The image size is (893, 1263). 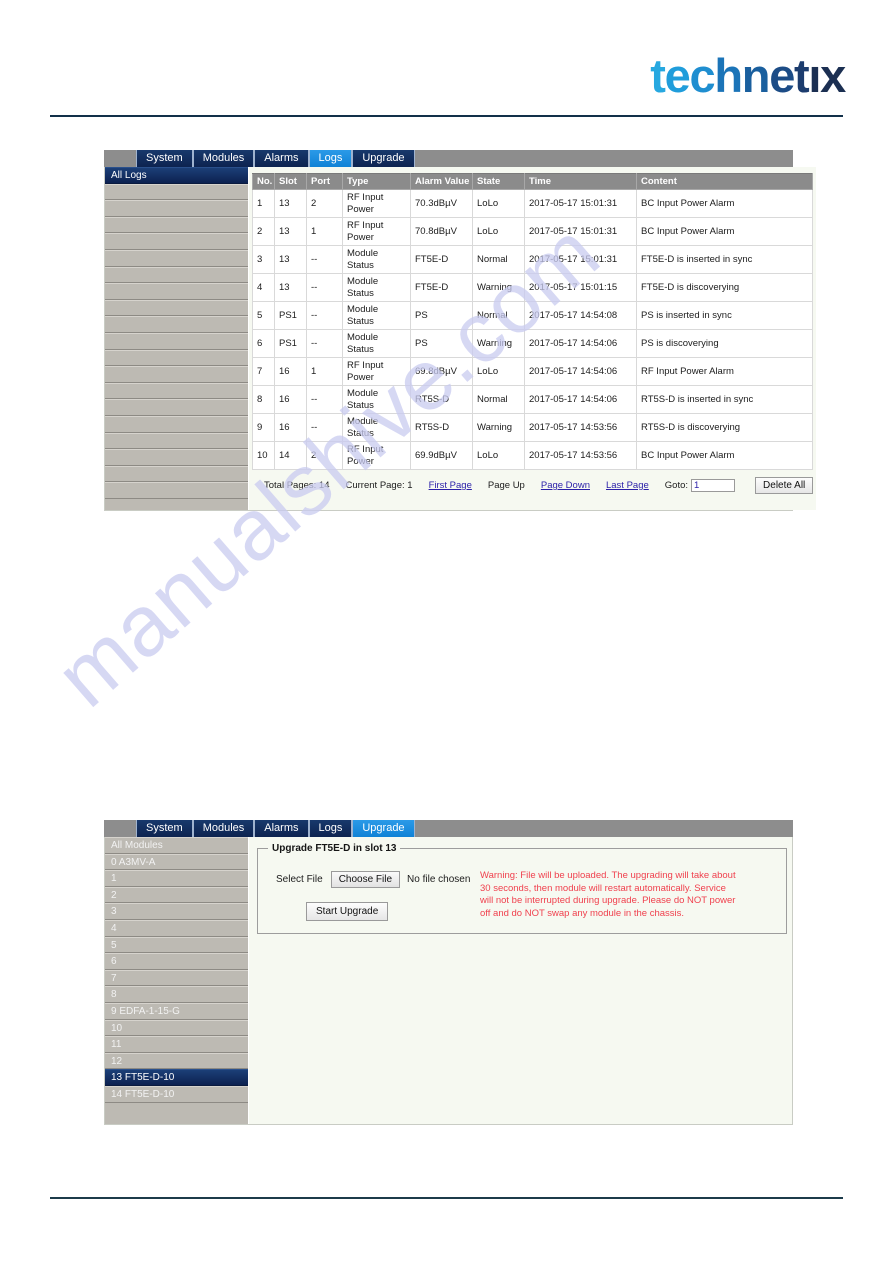 I want to click on upgrade-sidebar-item-7: 7, so click(x=176, y=978).